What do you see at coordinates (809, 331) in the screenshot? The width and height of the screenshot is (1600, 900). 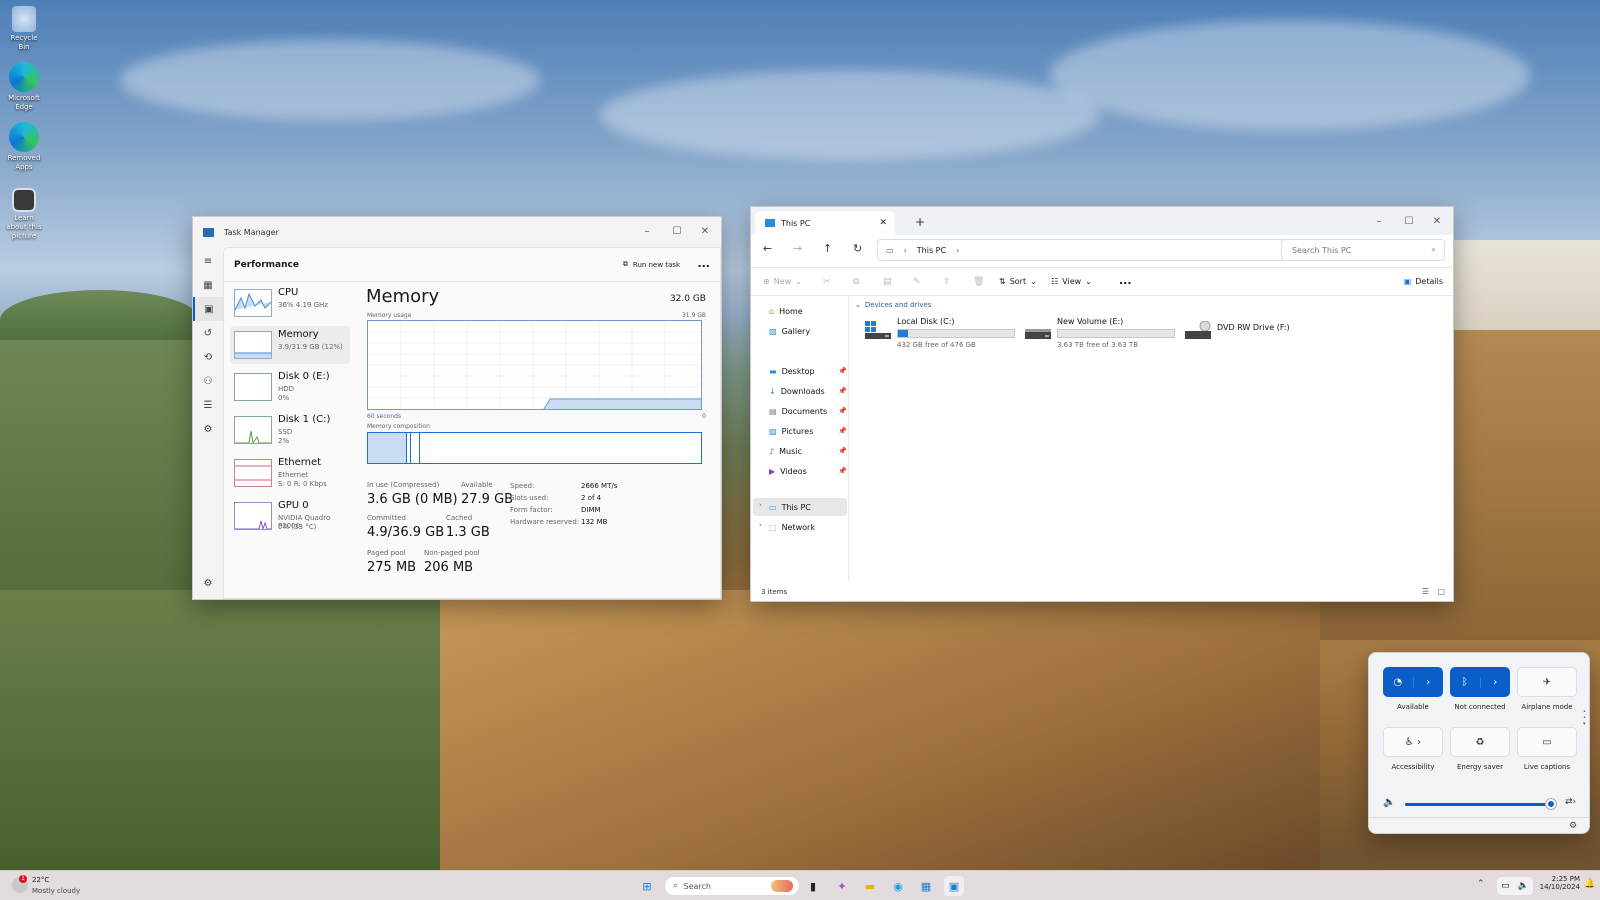 I see `nav-gallery: ▨ Gallery` at bounding box center [809, 331].